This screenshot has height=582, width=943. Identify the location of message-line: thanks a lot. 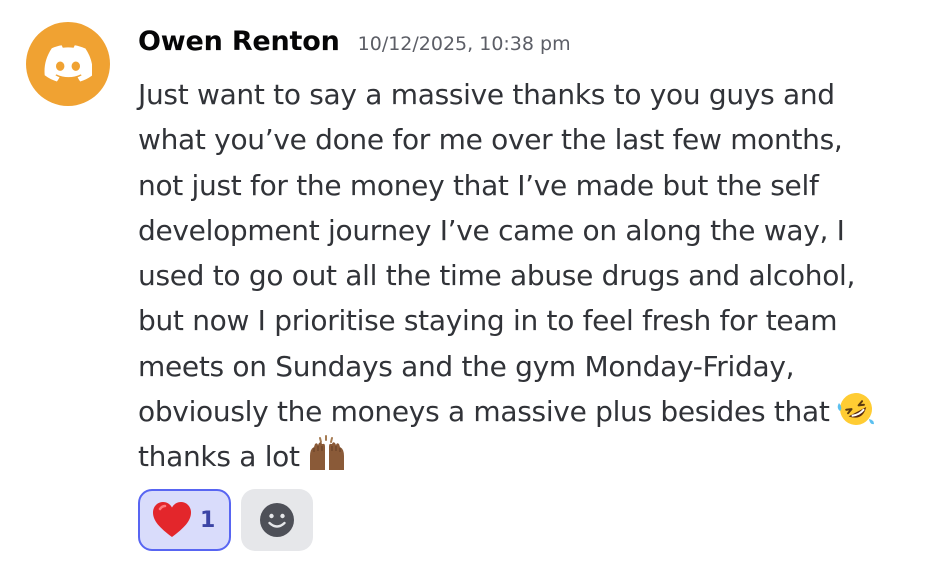
(219, 457).